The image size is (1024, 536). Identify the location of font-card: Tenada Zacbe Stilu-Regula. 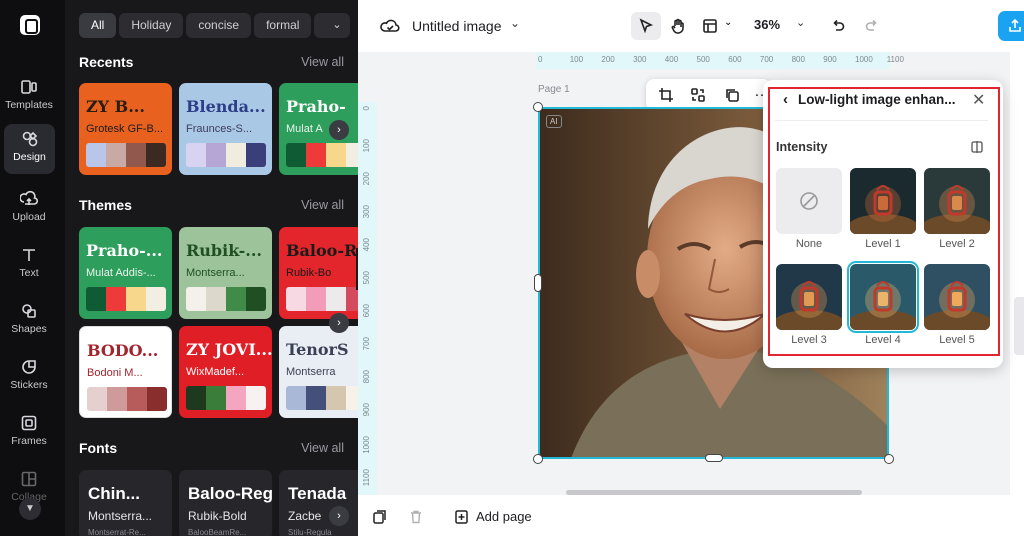
(318, 503).